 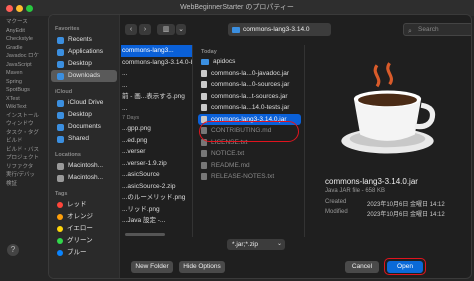 What do you see at coordinates (166, 29) in the screenshot?
I see `view-columns-button: ▥` at bounding box center [166, 29].